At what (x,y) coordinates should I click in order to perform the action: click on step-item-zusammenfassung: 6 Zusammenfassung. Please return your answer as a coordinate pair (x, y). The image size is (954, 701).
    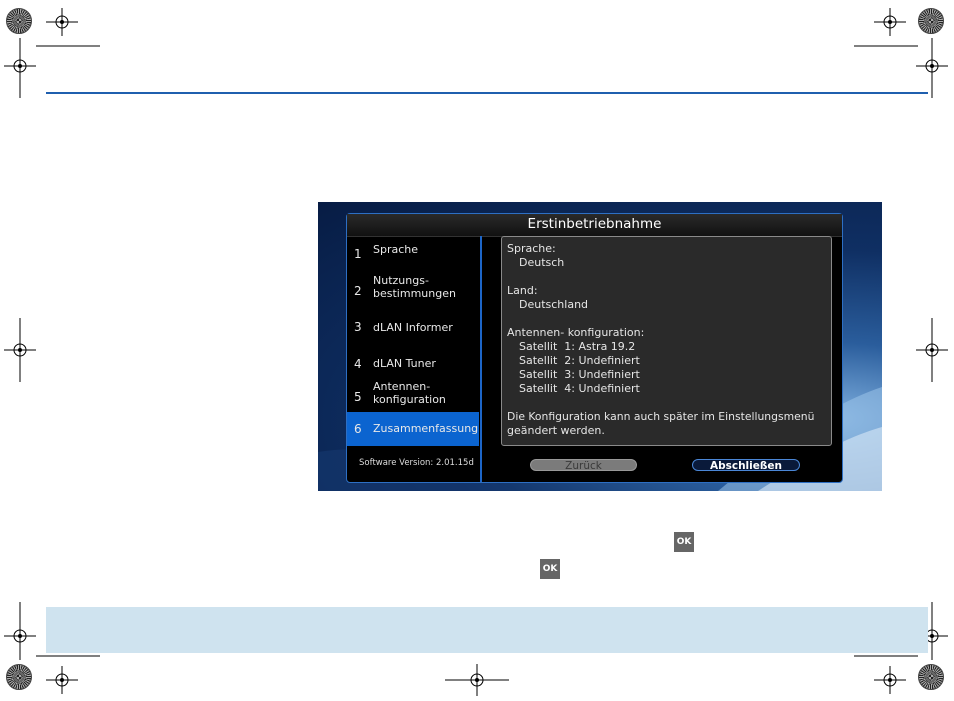
    Looking at the image, I should click on (413, 429).